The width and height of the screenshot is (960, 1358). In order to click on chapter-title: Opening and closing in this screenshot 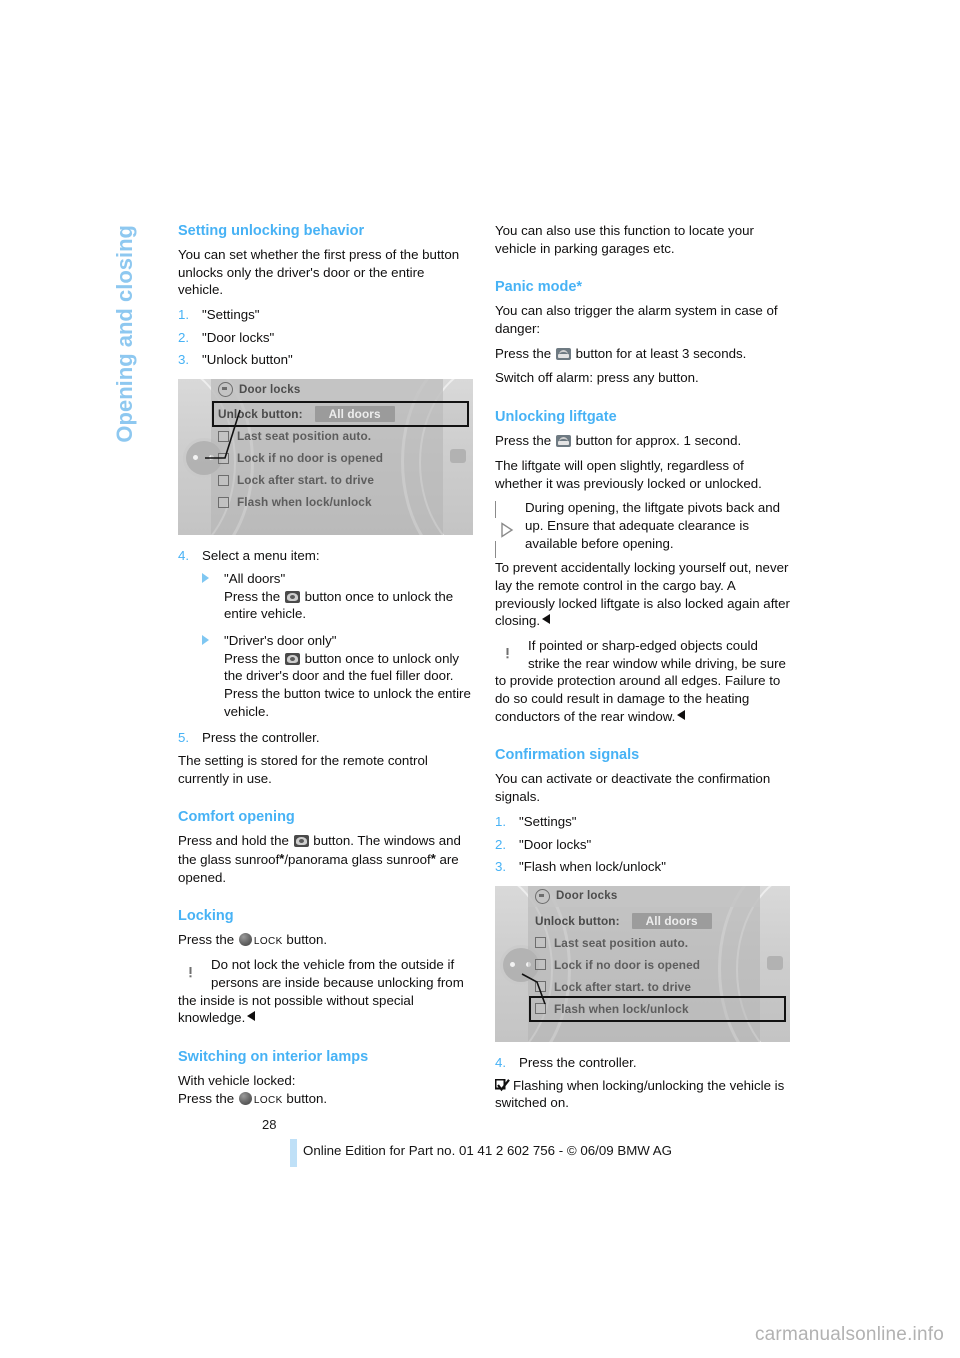, I will do `click(124, 334)`.